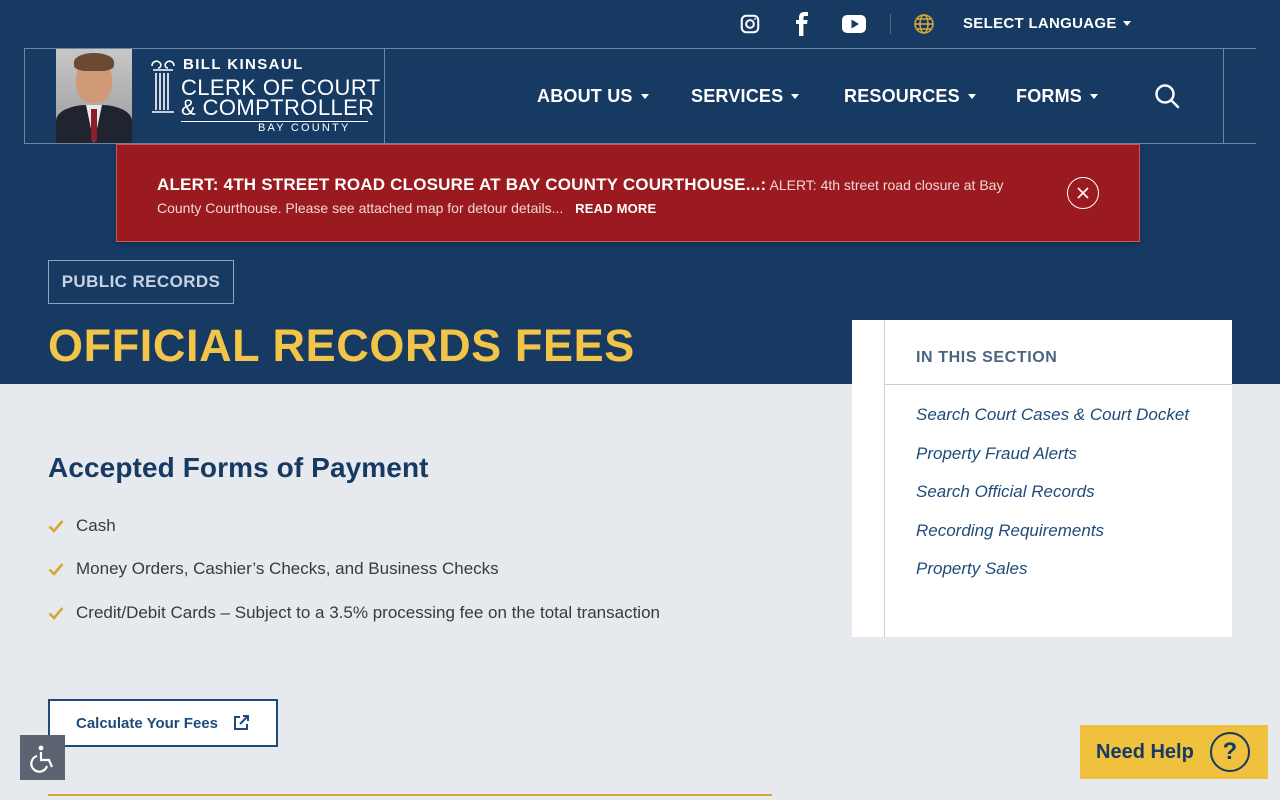 This screenshot has width=1280, height=800. Describe the element at coordinates (924, 24) in the screenshot. I see `globe-icon` at that location.